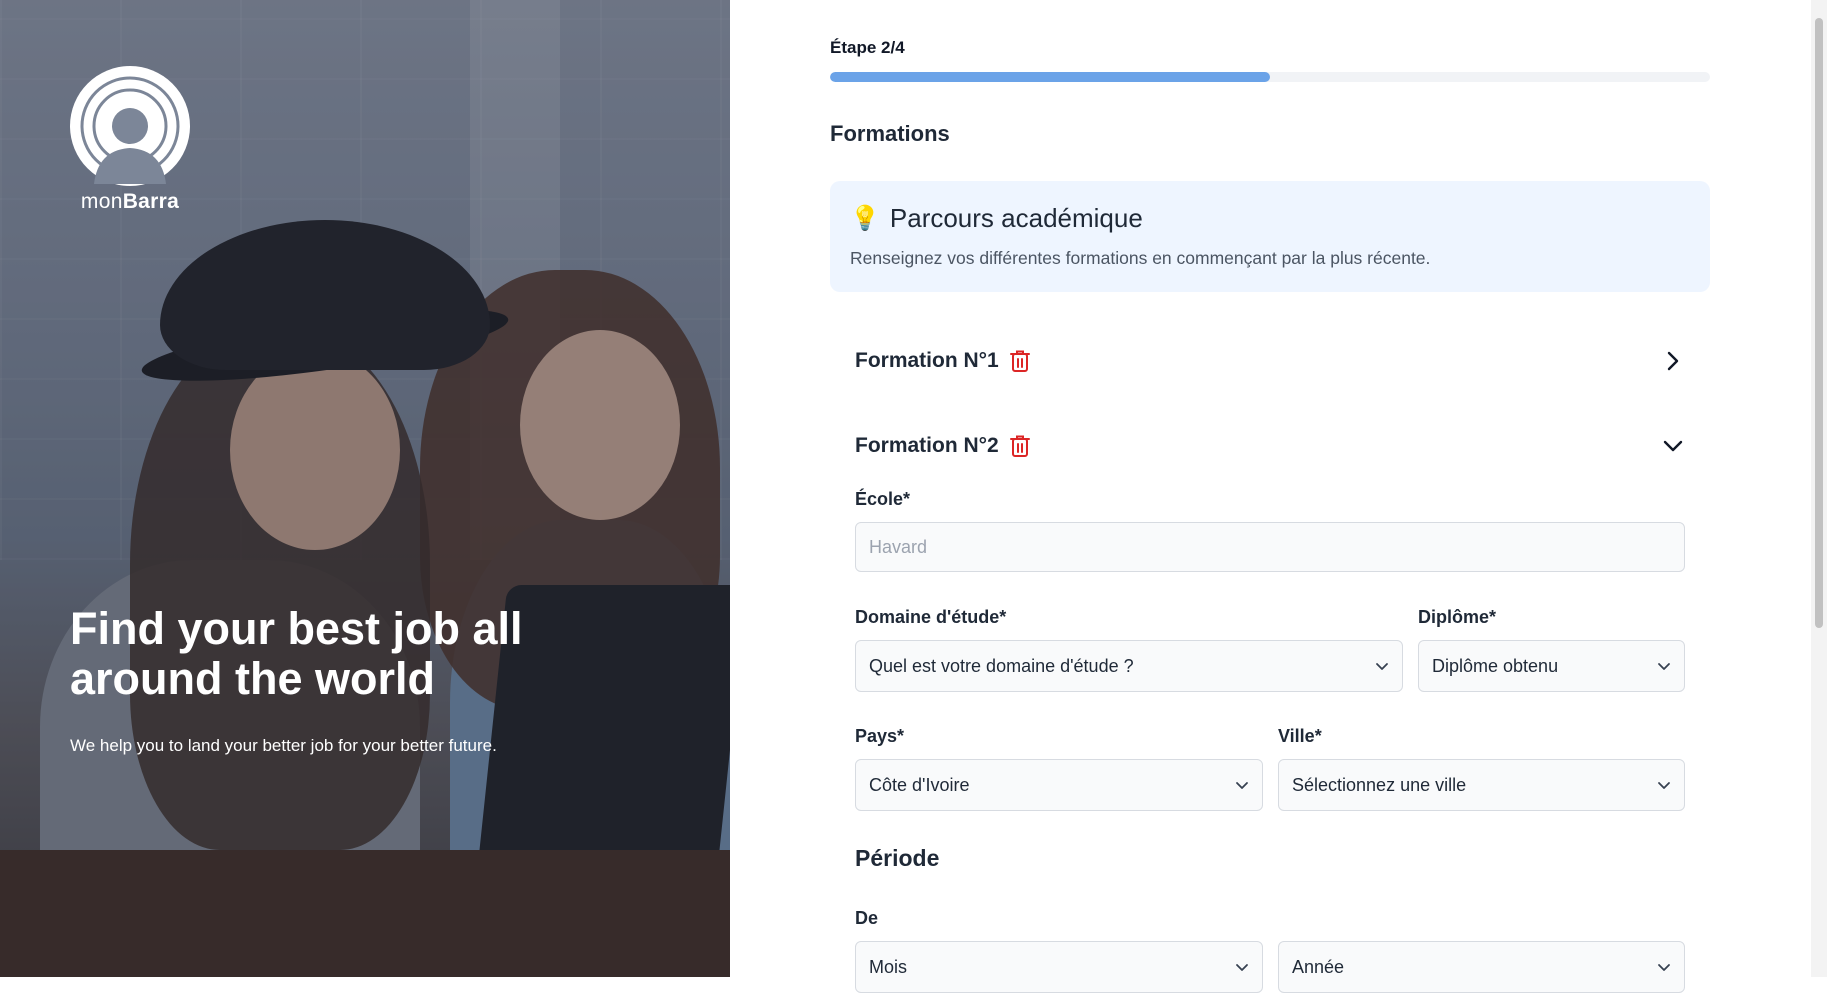 The image size is (1827, 993). What do you see at coordinates (296, 653) in the screenshot?
I see `hero-title: Find your best job all around the world` at bounding box center [296, 653].